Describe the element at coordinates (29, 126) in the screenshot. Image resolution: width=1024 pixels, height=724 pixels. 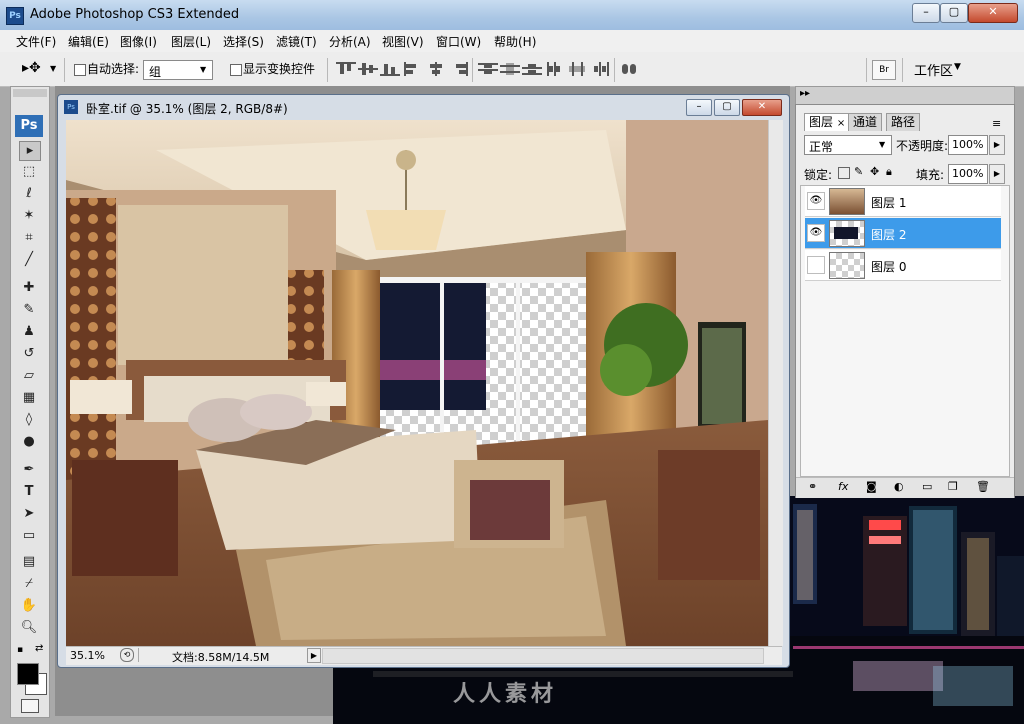
I see `photoshop-logo: Ps` at that location.